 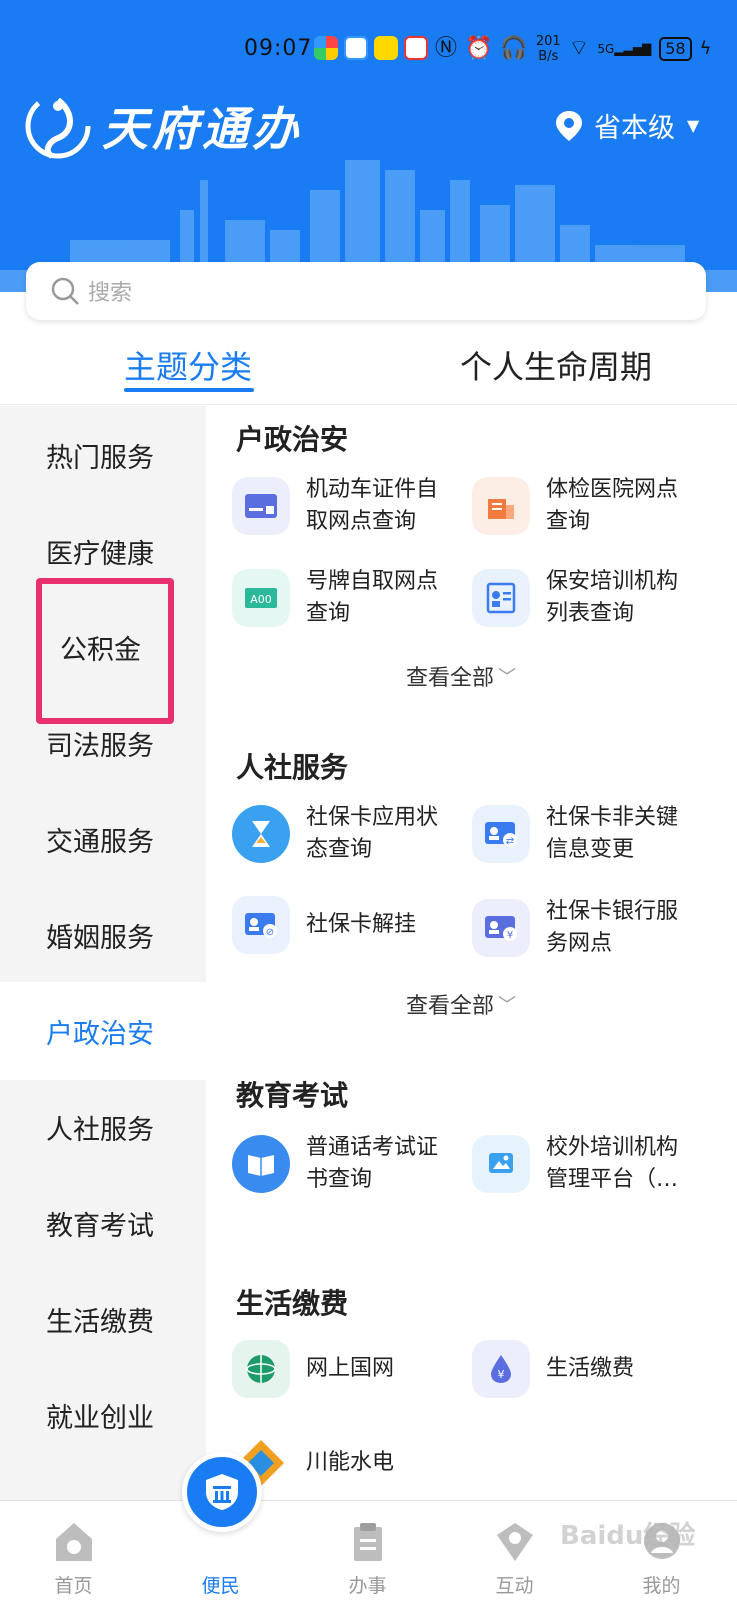 I want to click on nav-label: 我的, so click(x=661, y=1586).